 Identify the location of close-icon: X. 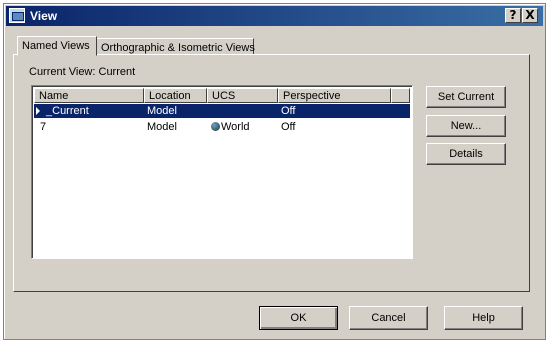
(530, 15).